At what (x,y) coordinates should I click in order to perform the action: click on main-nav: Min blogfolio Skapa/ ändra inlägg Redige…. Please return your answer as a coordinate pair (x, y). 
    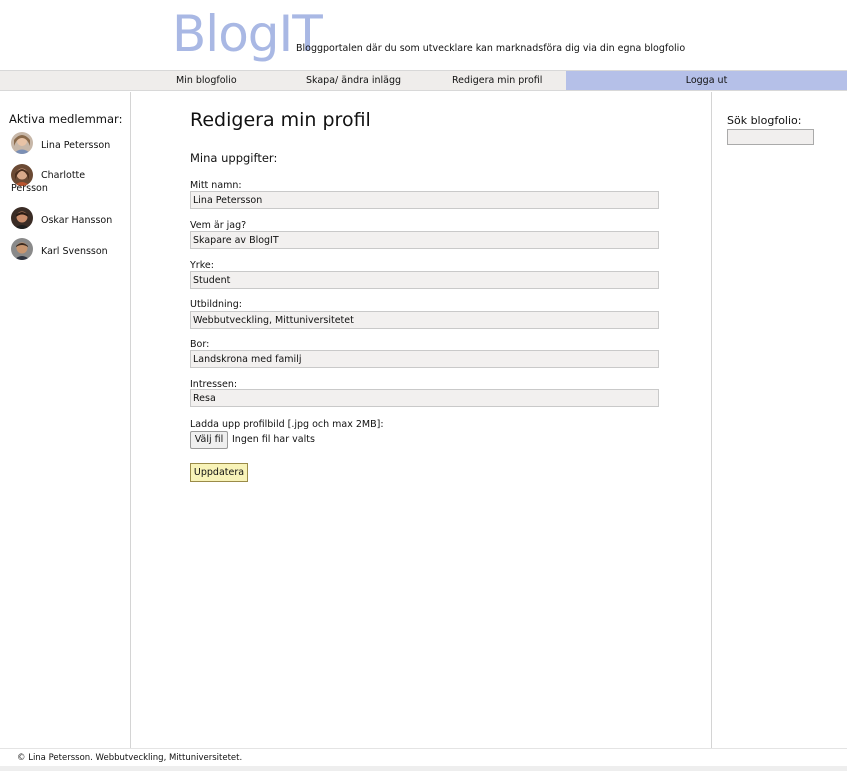
    Looking at the image, I should click on (423, 80).